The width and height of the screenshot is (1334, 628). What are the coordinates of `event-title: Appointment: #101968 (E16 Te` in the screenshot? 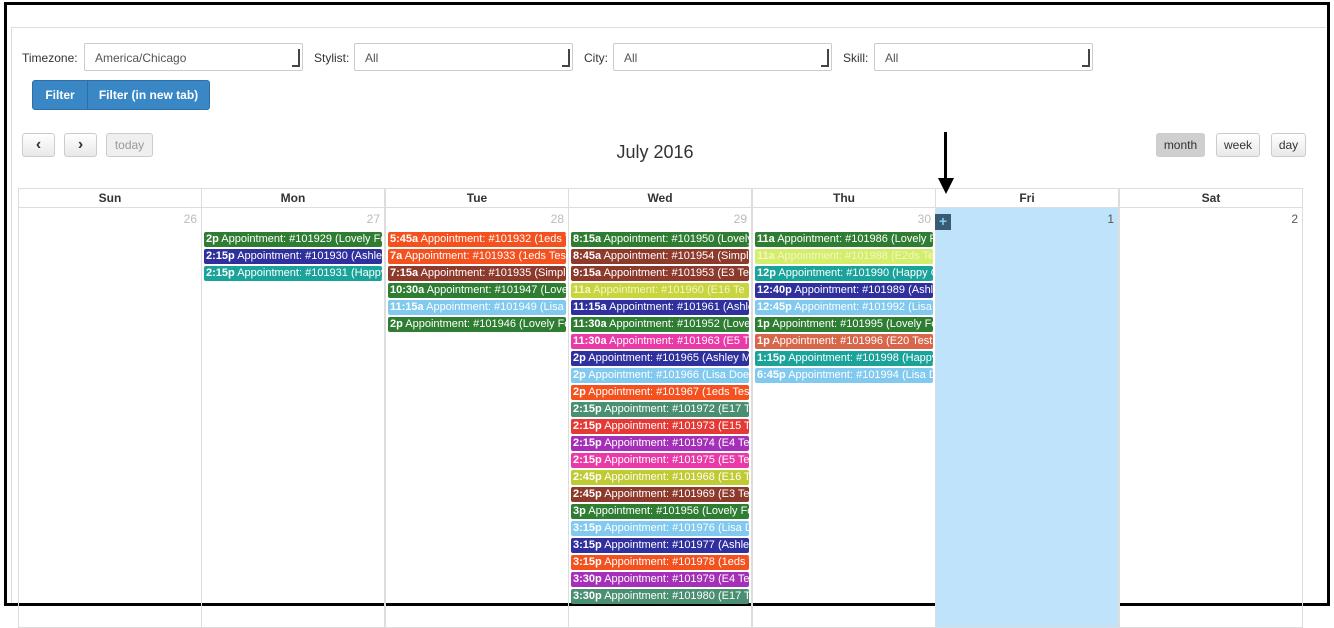 It's located at (676, 477).